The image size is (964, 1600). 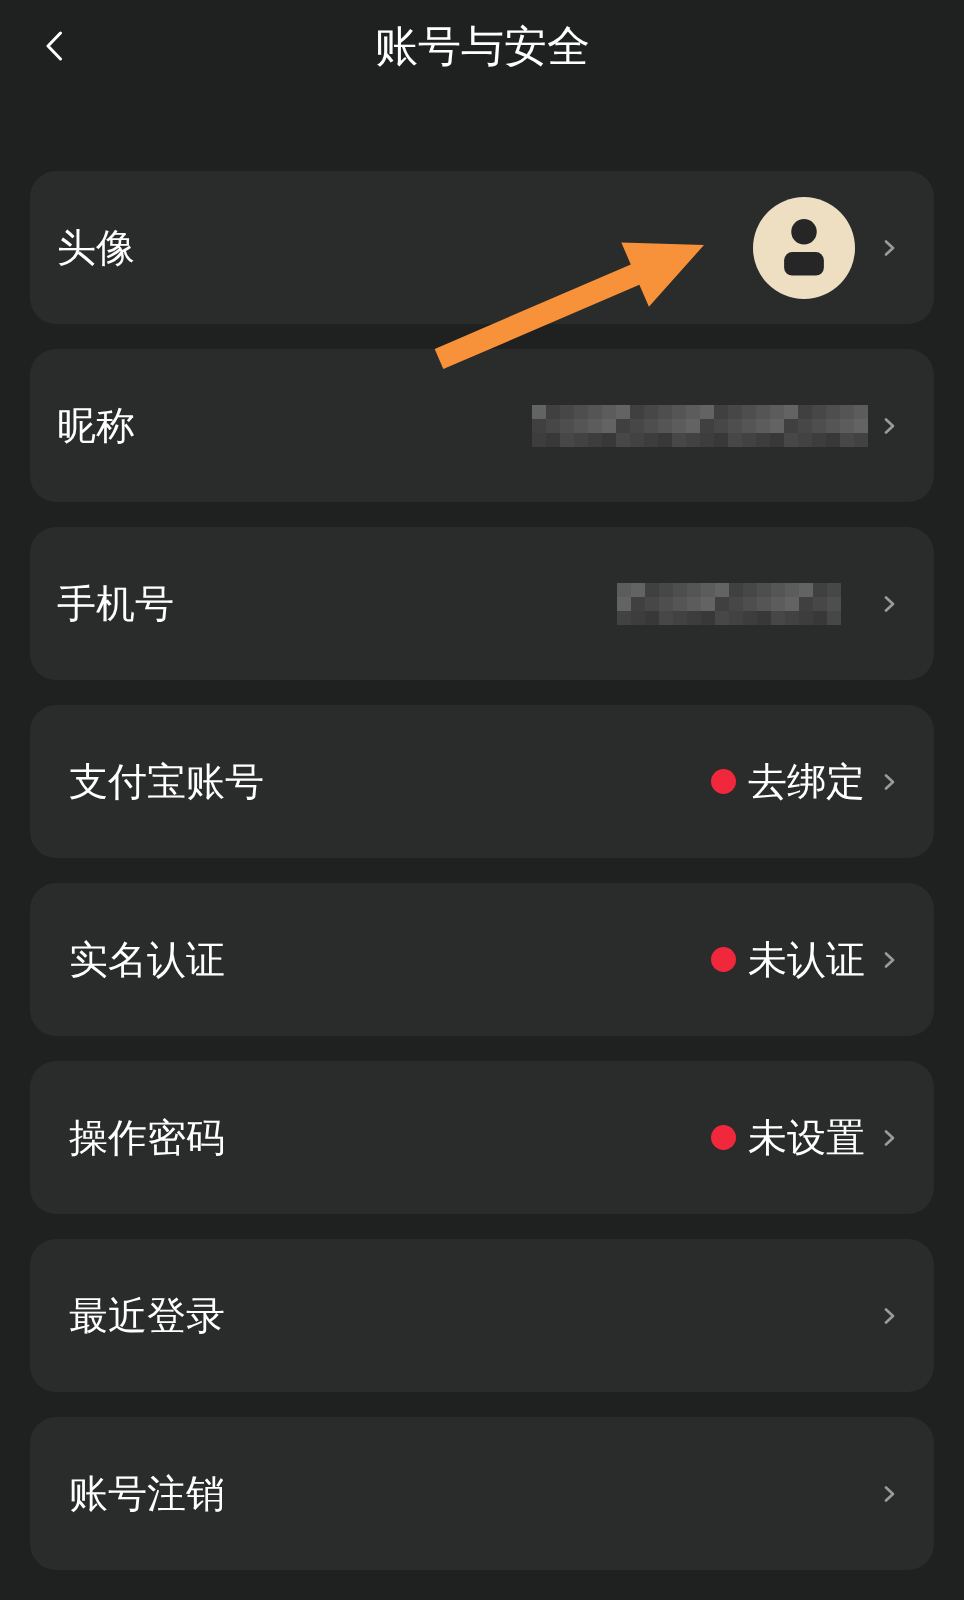 I want to click on avatar-placeholder-icon, so click(x=804, y=247).